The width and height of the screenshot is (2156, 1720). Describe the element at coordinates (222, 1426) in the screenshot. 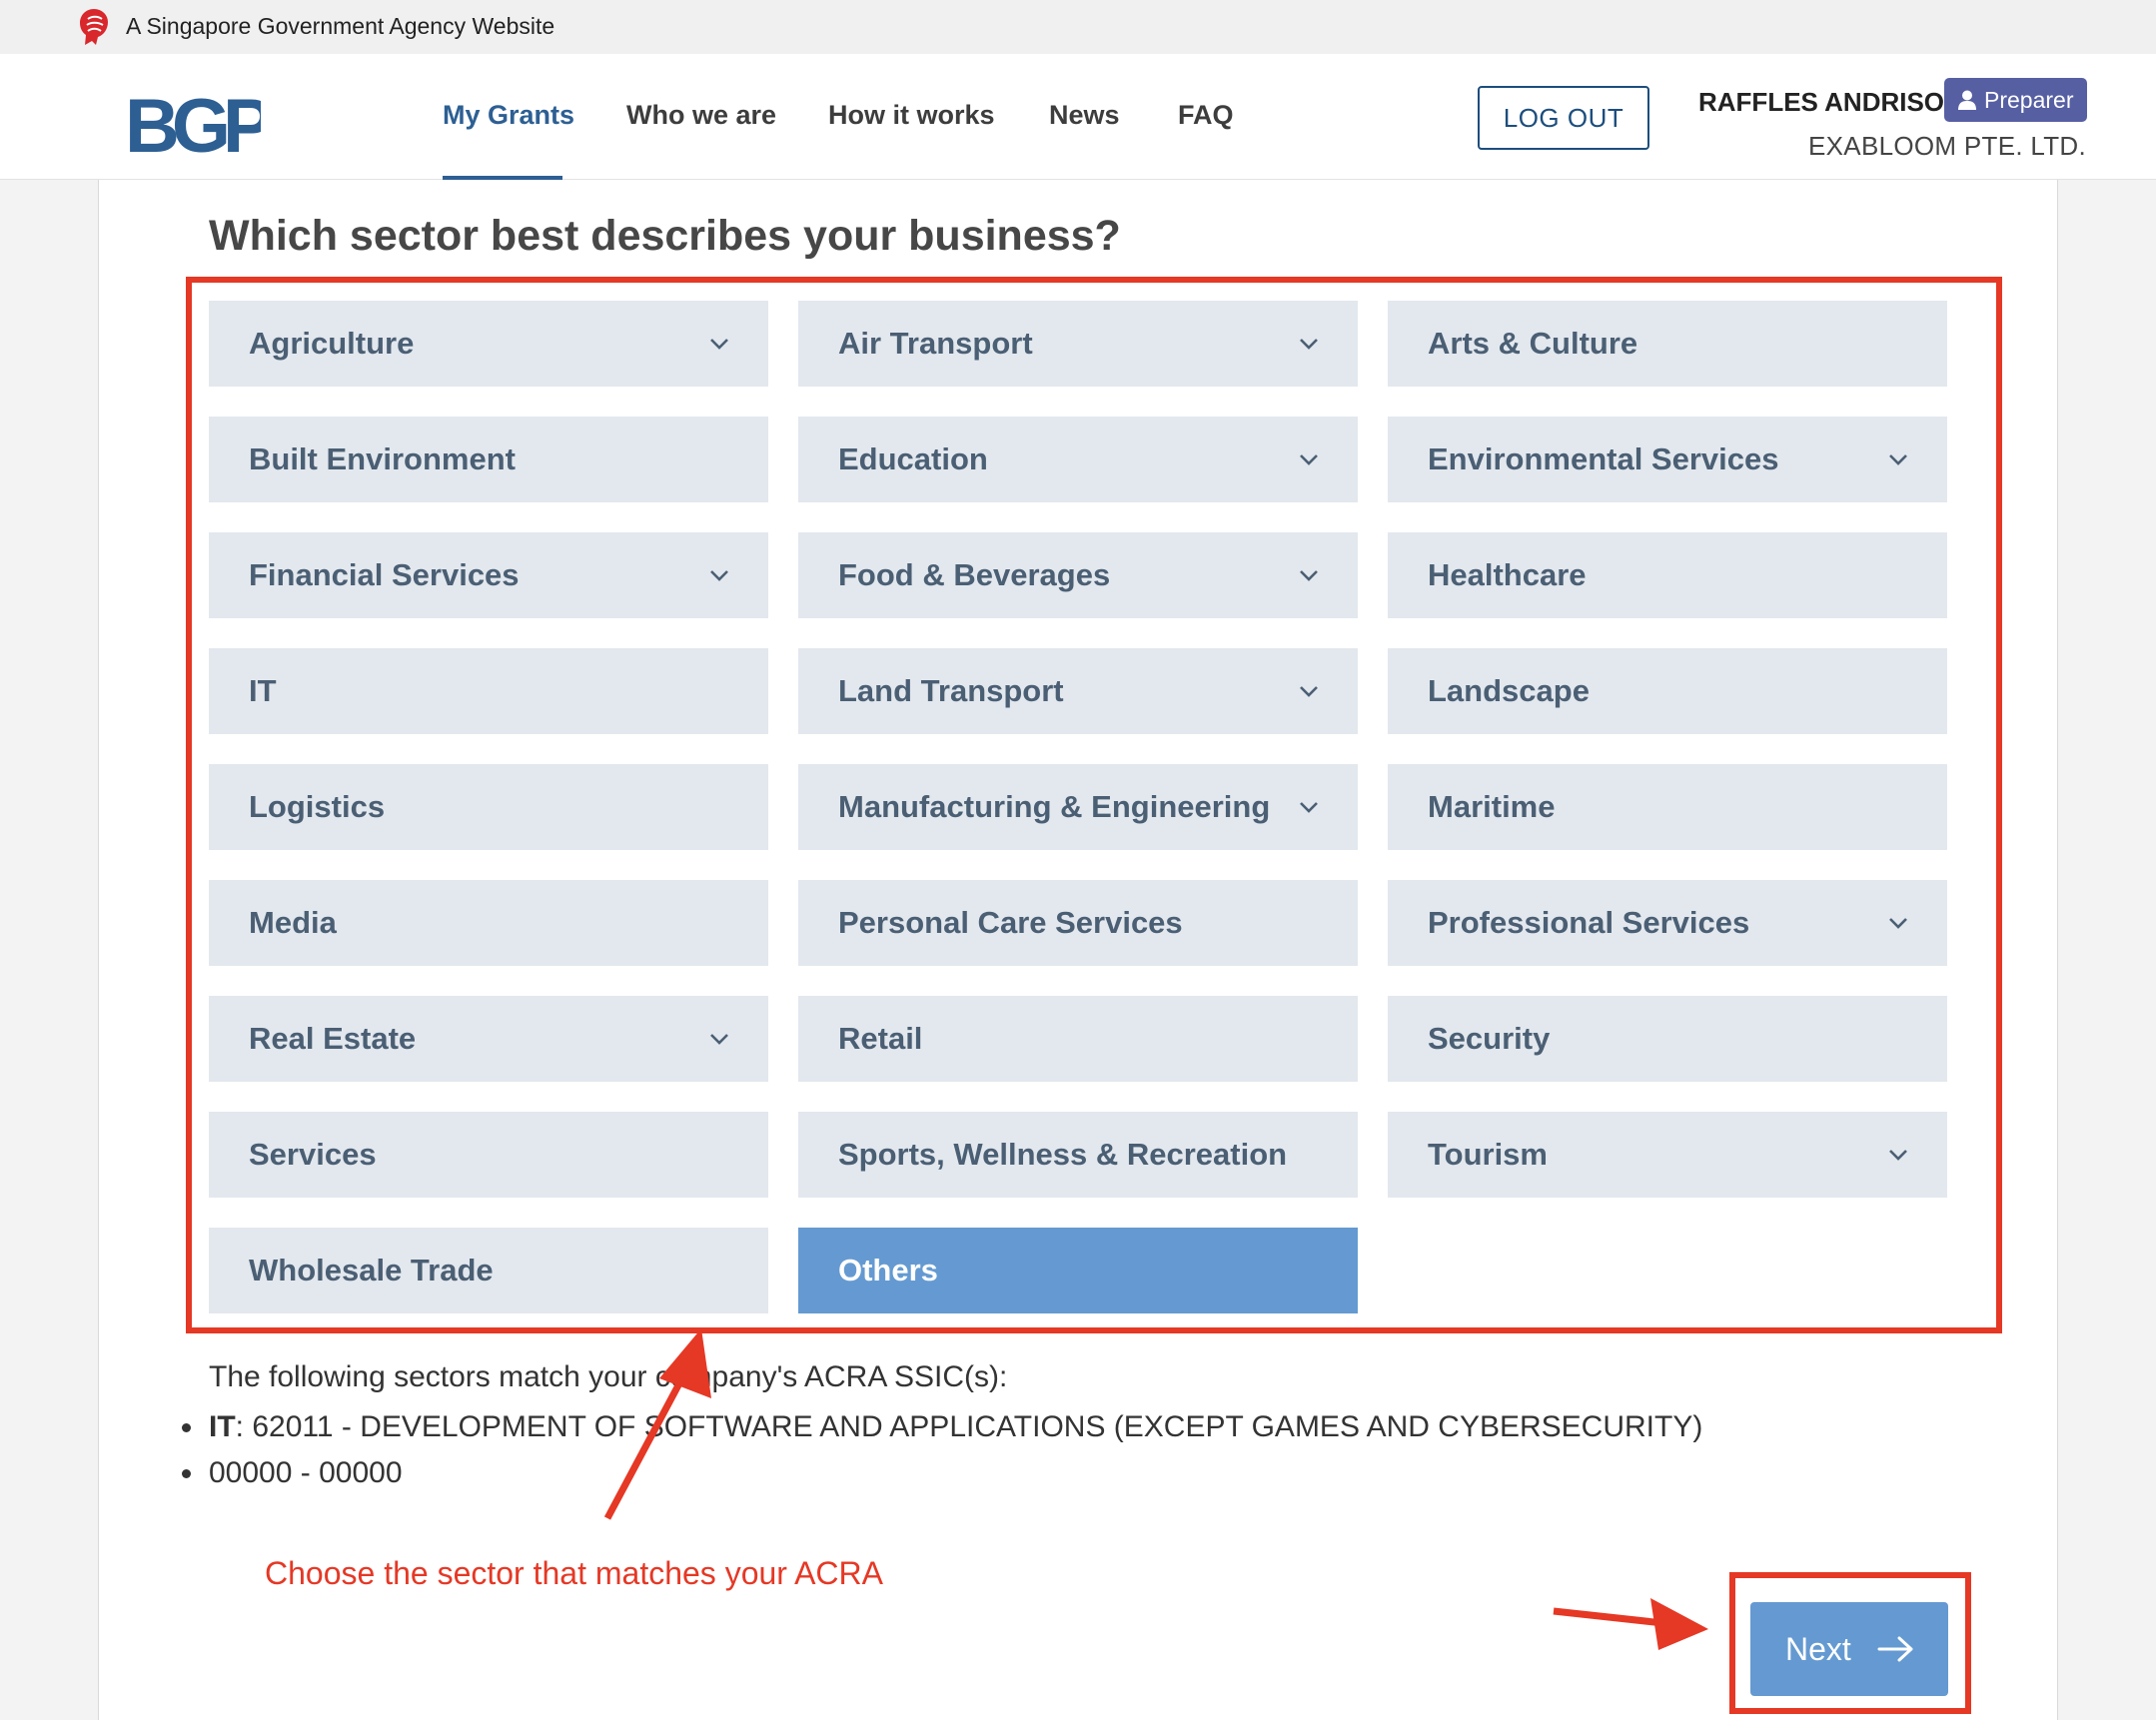

I see `acra-match-sector: IT` at that location.